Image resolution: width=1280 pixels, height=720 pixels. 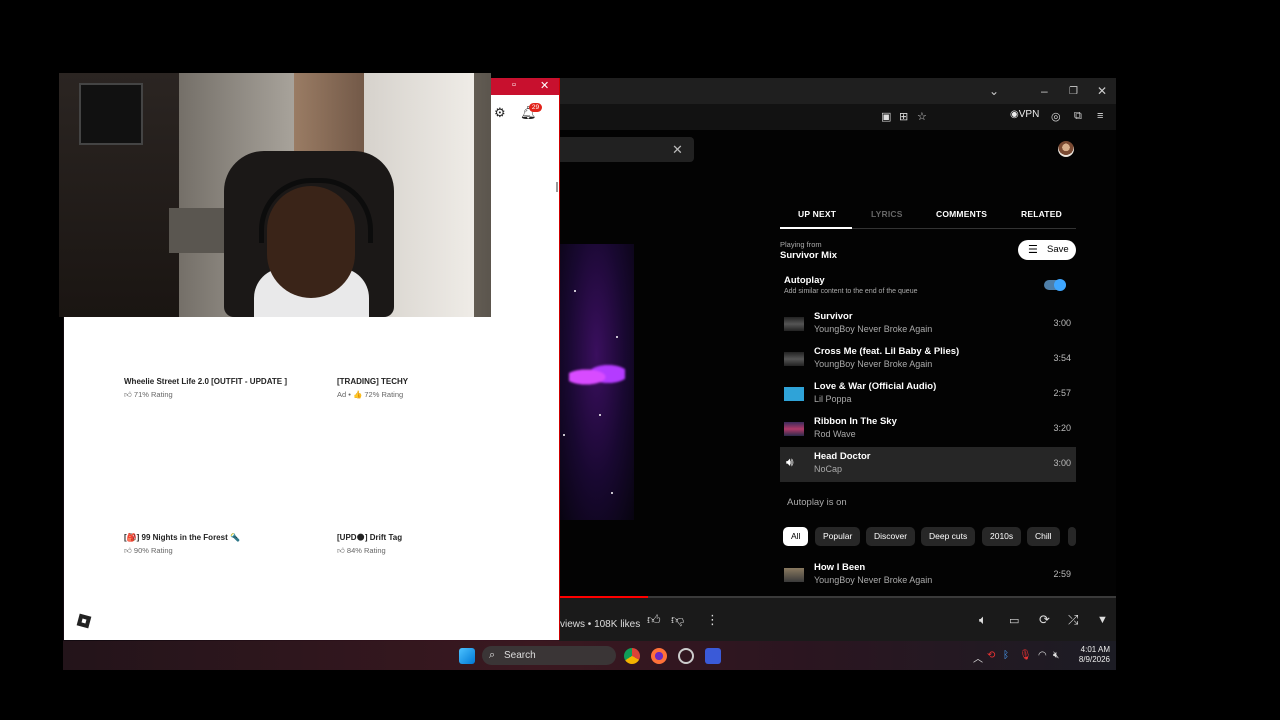 What do you see at coordinates (1060, 285) in the screenshot?
I see `autoplay-toggle-knob` at bounding box center [1060, 285].